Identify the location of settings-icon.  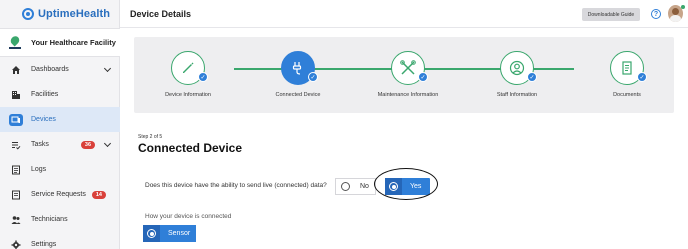
(16, 244).